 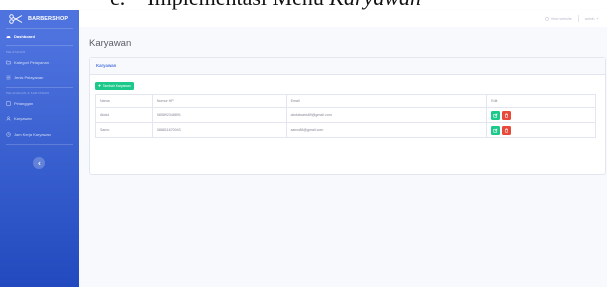 What do you see at coordinates (40, 36) in the screenshot?
I see `sidebar-item-dashboard: Dashboard` at bounding box center [40, 36].